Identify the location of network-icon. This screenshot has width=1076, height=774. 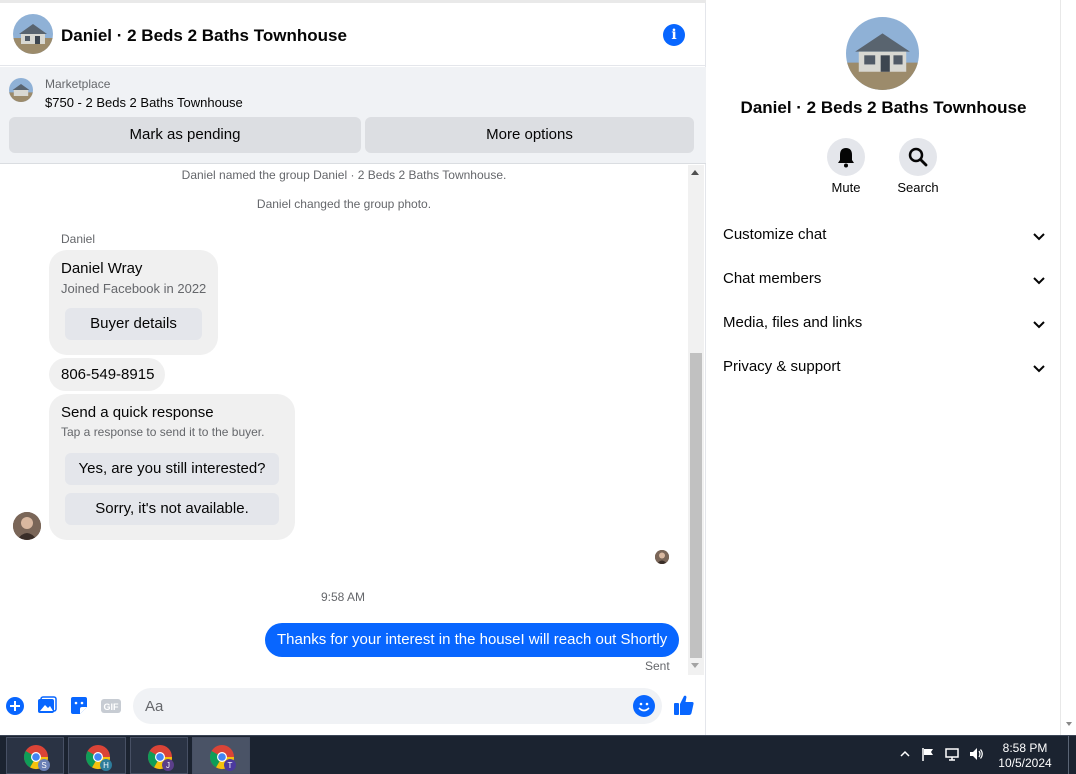
(952, 754).